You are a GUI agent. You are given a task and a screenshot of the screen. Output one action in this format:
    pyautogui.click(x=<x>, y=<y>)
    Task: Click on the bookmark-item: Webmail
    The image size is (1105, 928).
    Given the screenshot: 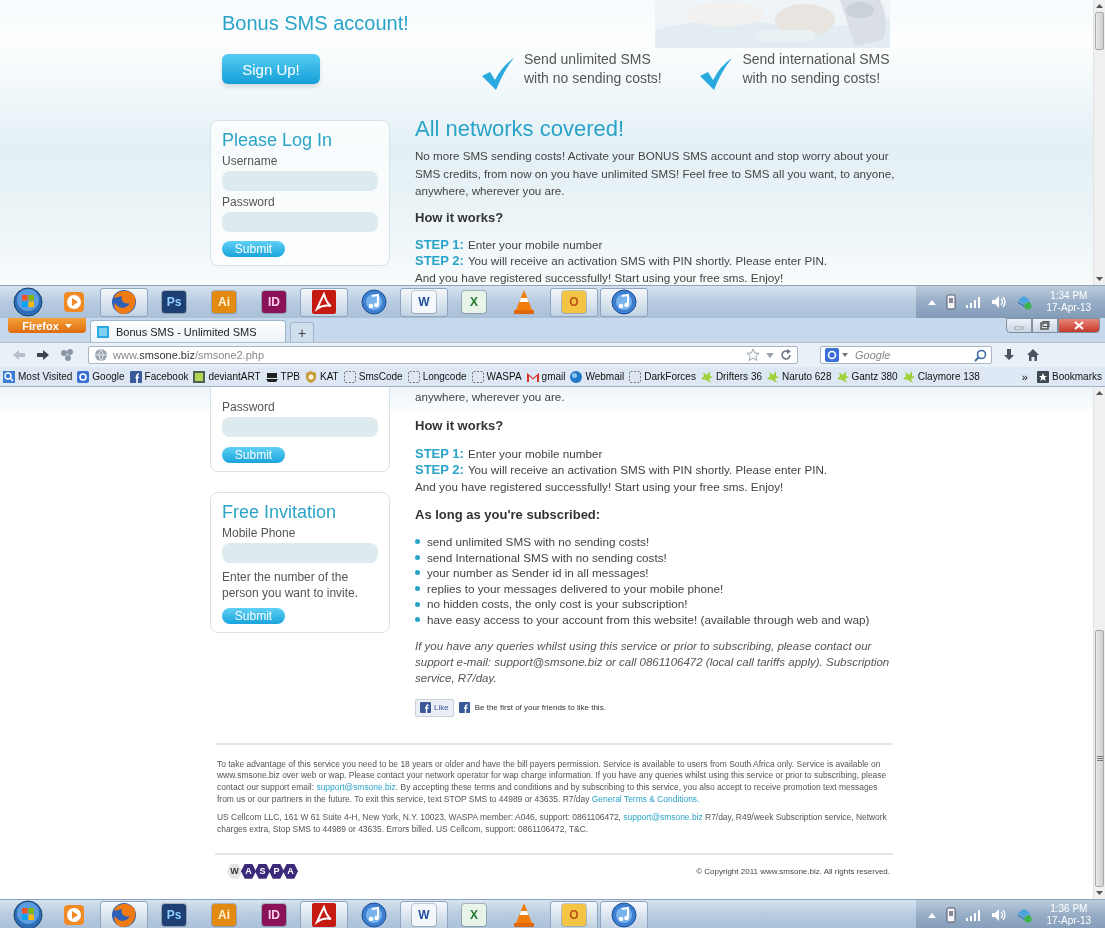 What is the action you would take?
    pyautogui.click(x=597, y=376)
    